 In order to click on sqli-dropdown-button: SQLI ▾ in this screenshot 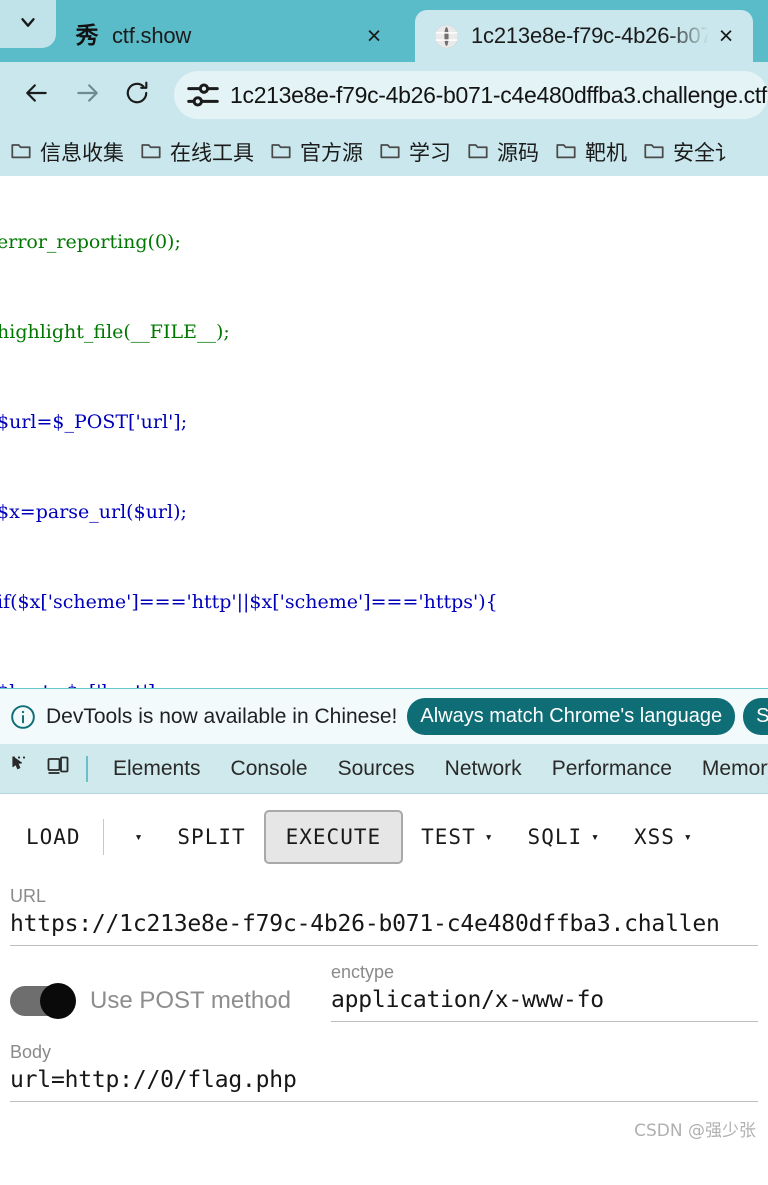, I will do `click(564, 837)`.